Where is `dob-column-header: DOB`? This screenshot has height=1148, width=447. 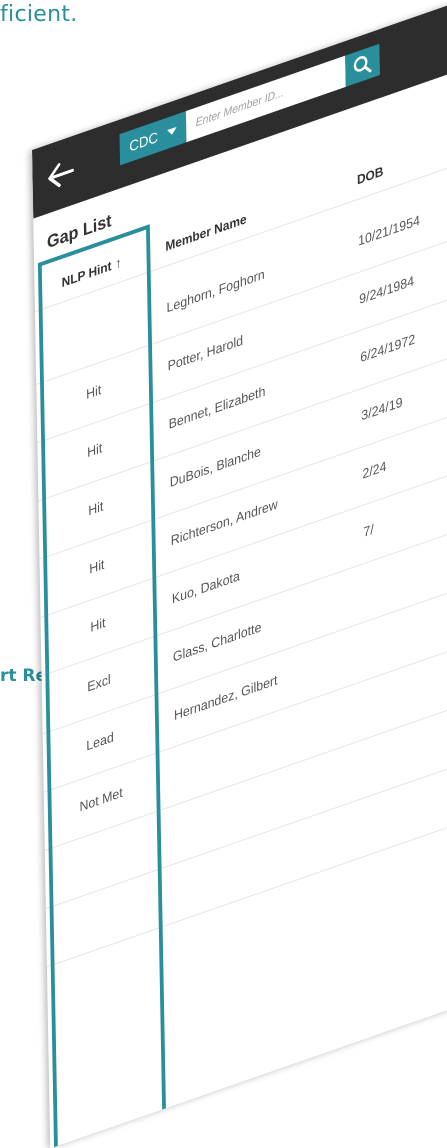
dob-column-header: DOB is located at coordinates (370, 176).